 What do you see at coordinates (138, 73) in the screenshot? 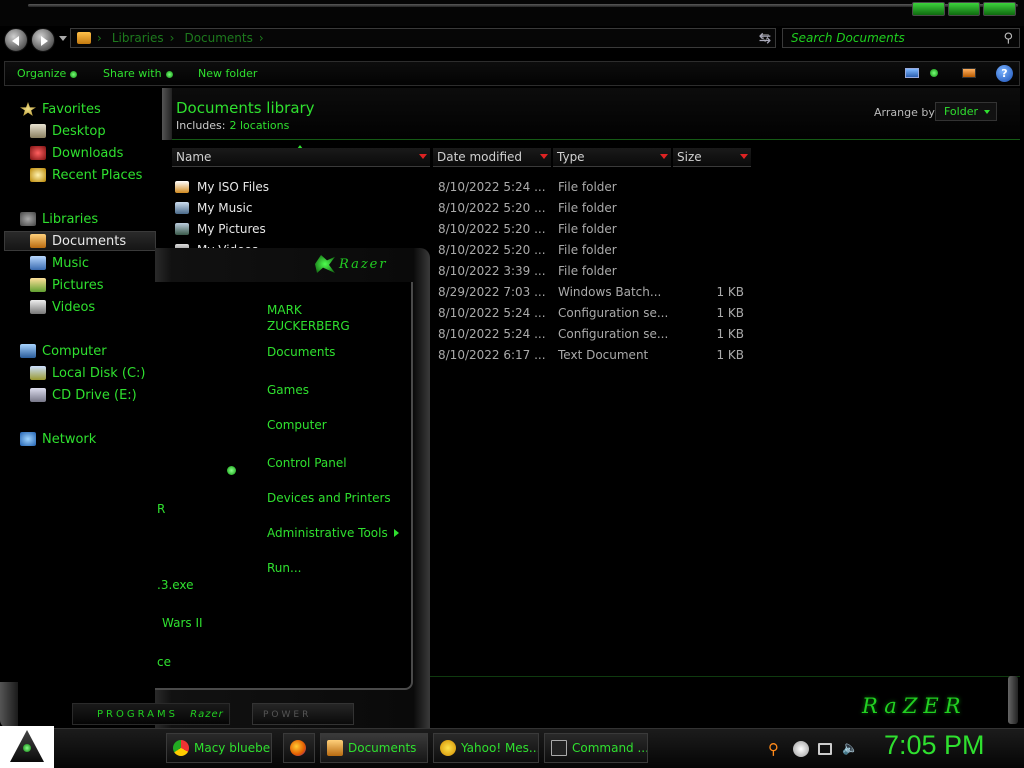
I see `share-with-button: Share with` at bounding box center [138, 73].